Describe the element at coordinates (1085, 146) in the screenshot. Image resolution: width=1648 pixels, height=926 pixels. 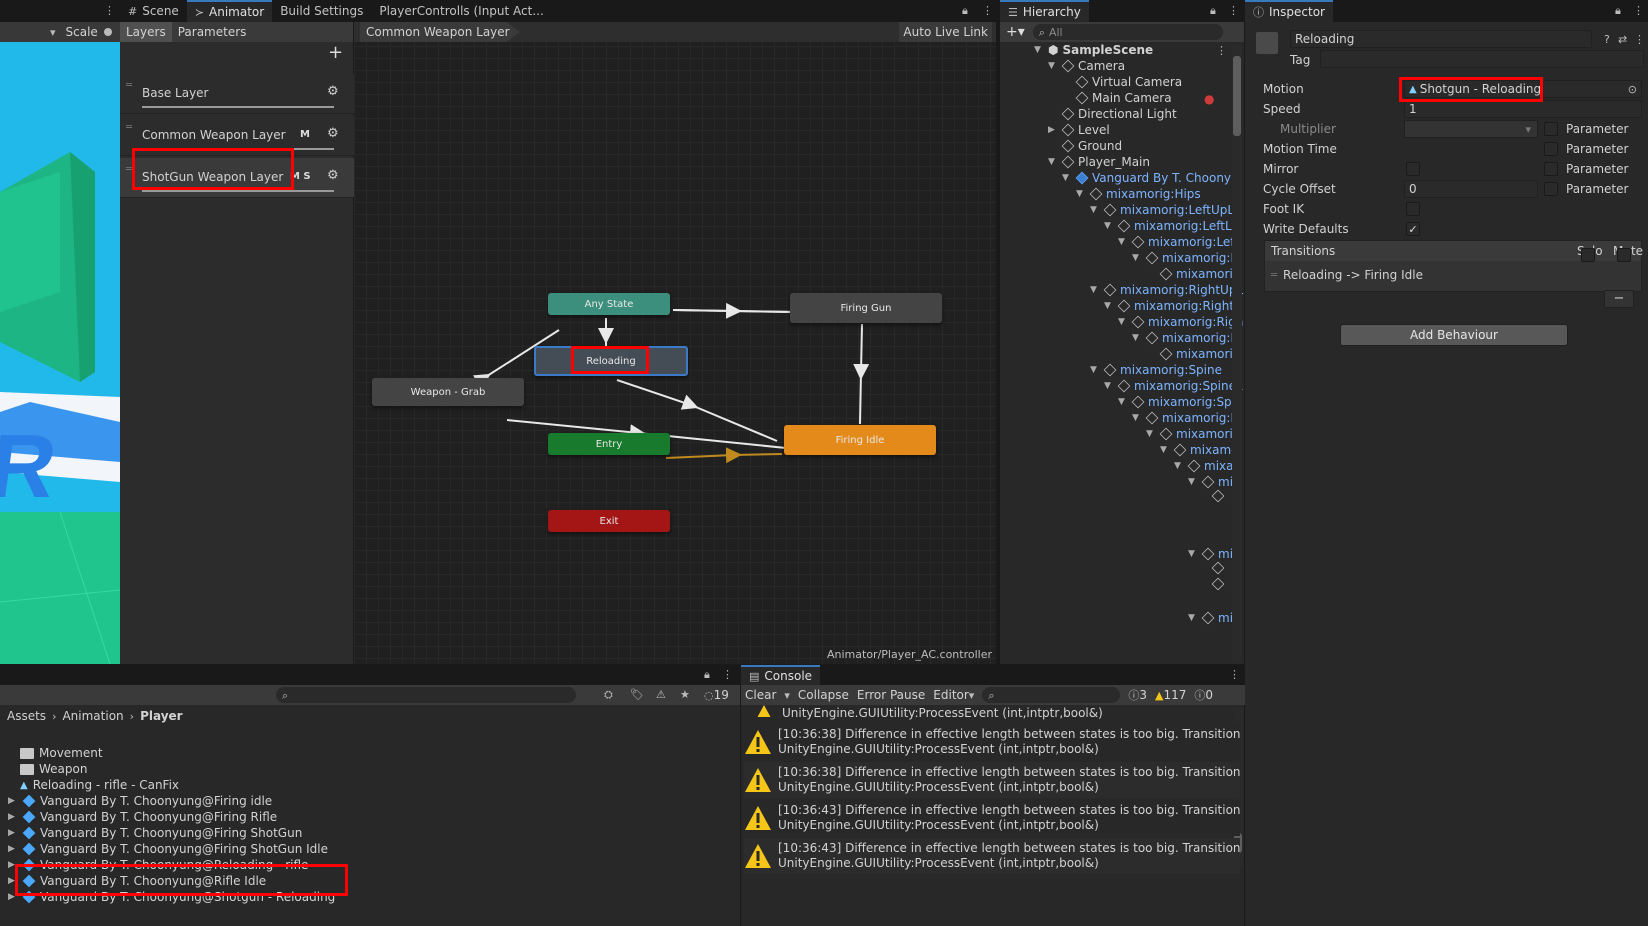
I see `hierarchy-item: Ground` at that location.